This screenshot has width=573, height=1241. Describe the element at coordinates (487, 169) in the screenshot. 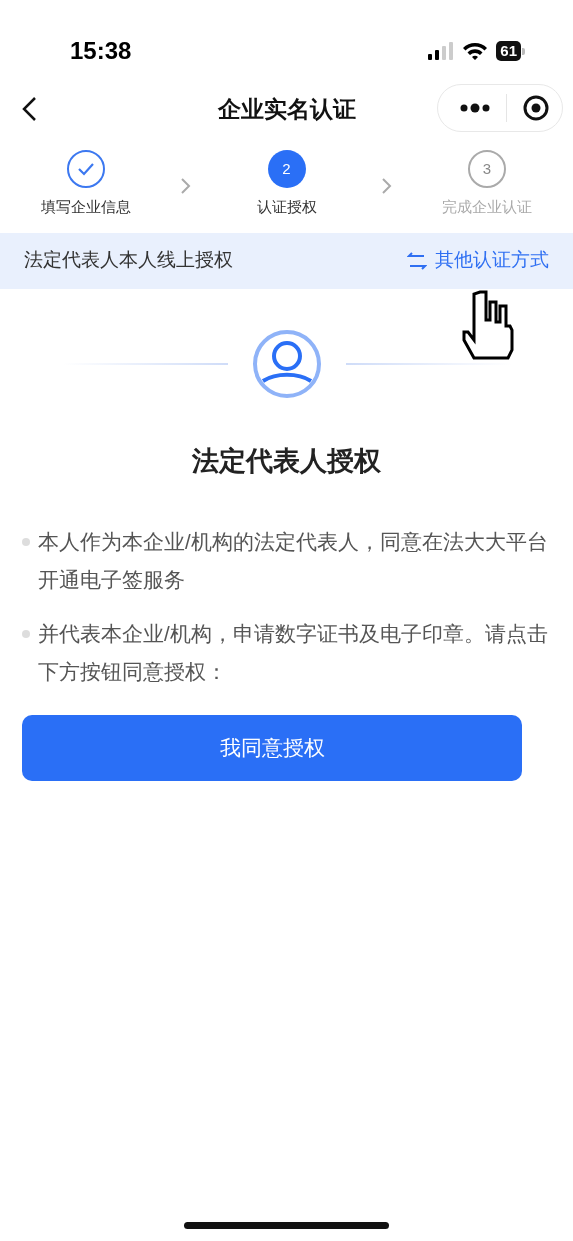

I see `step-circle: 3` at that location.